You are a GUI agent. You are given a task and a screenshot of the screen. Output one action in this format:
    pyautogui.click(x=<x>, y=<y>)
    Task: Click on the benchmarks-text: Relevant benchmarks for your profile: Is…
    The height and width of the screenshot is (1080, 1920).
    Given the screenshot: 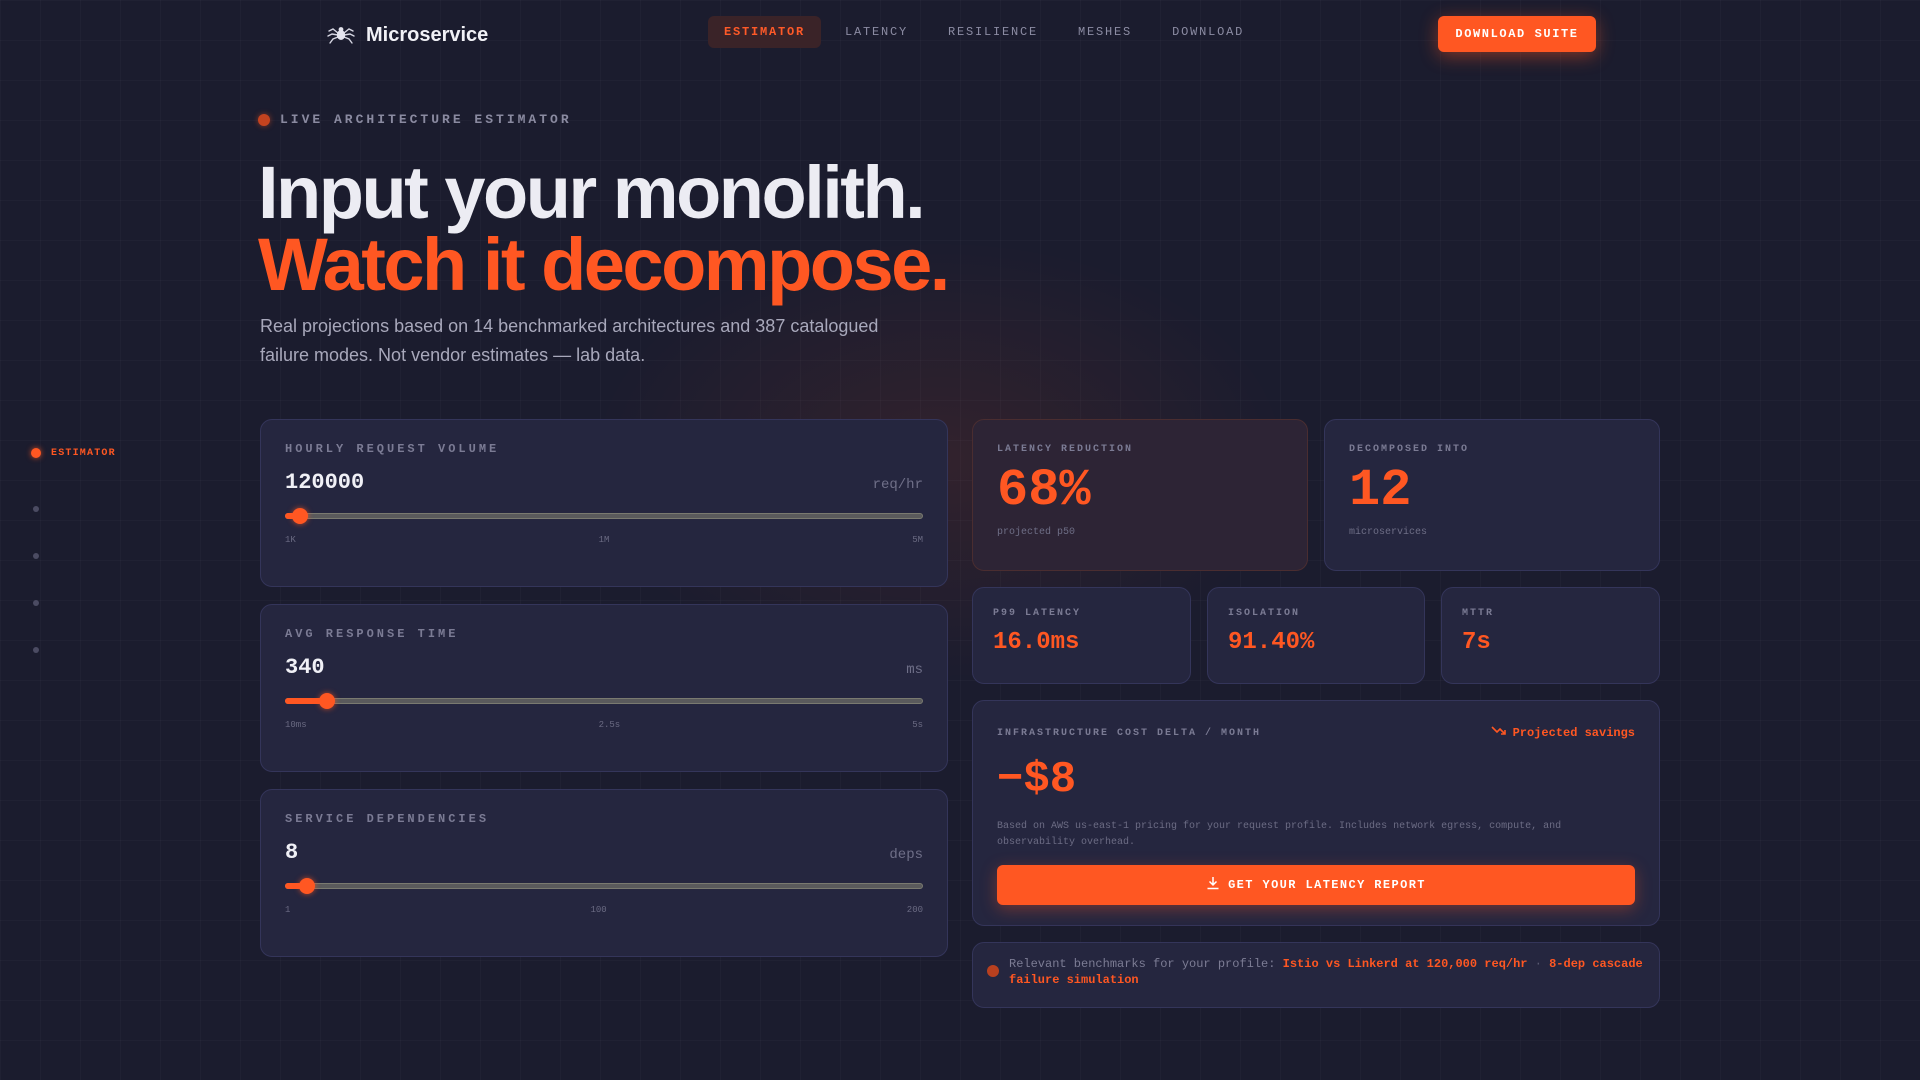 What is the action you would take?
    pyautogui.click(x=1327, y=972)
    